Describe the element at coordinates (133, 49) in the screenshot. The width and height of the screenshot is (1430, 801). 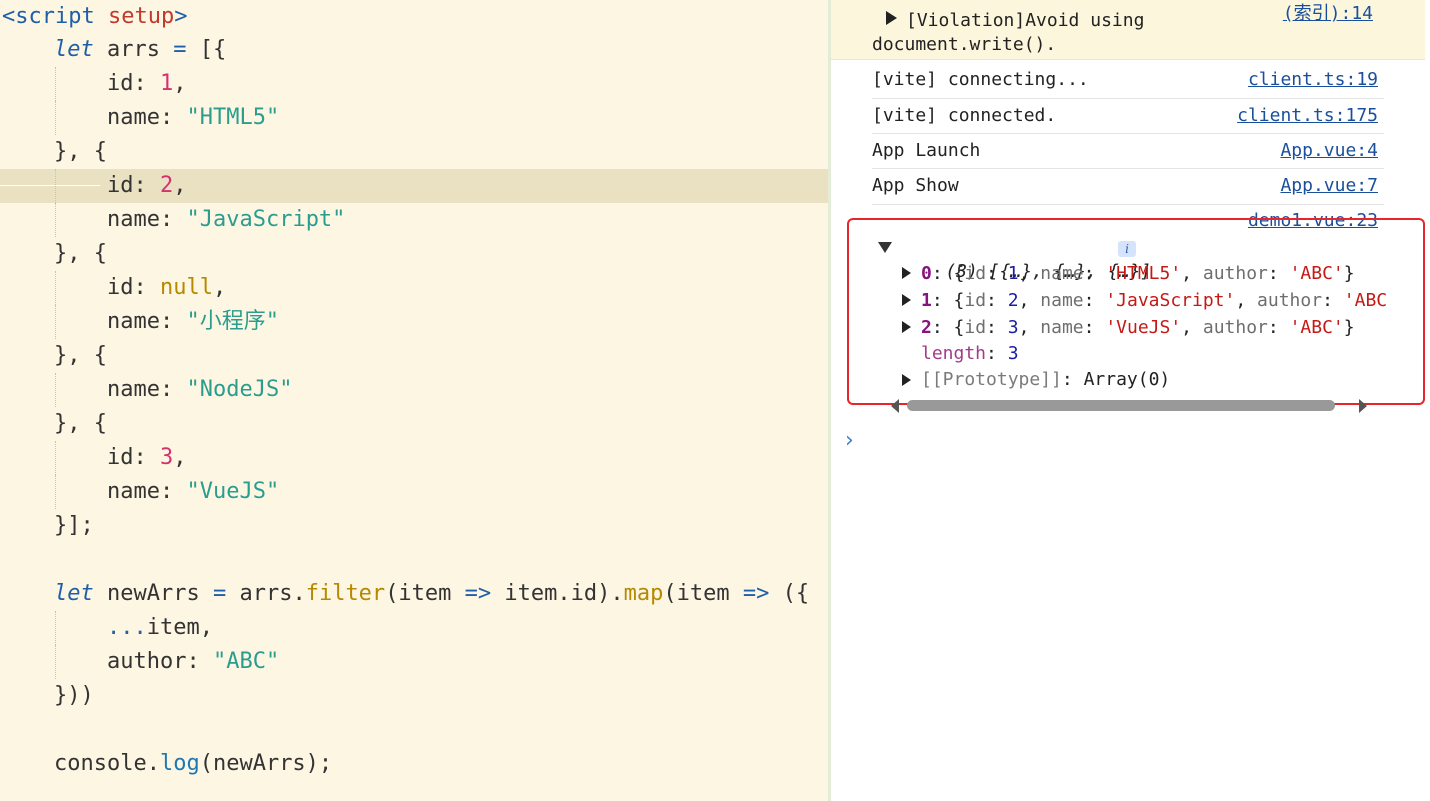
I see `code-token: arrs` at that location.